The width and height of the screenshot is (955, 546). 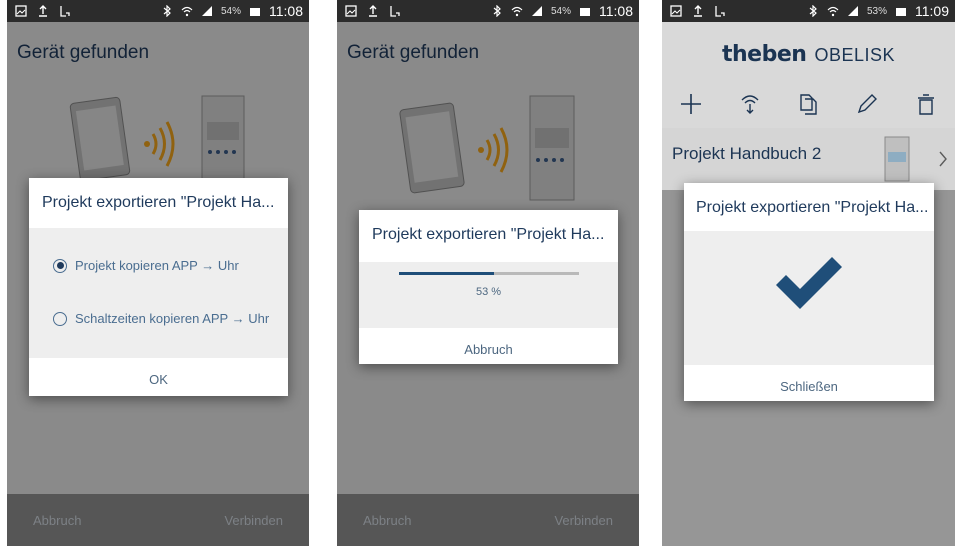 I want to click on checkmark-icon, so click(x=809, y=283).